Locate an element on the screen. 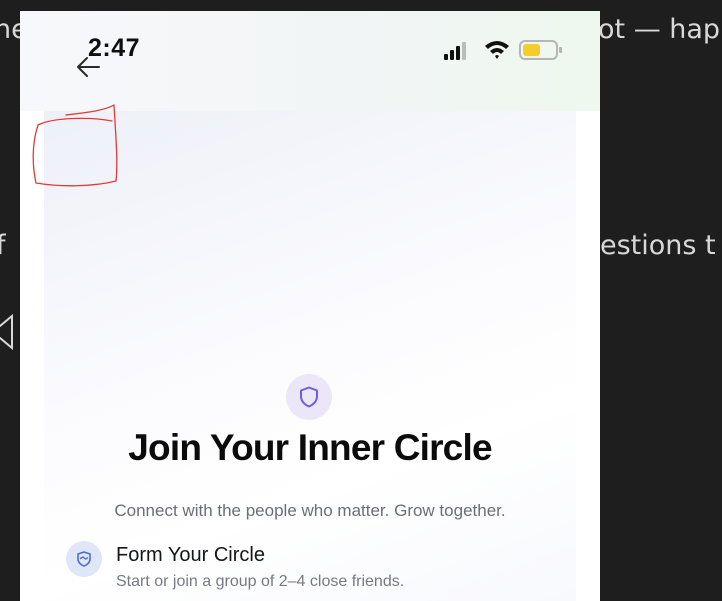 The height and width of the screenshot is (601, 722). shield-badge is located at coordinates (309, 397).